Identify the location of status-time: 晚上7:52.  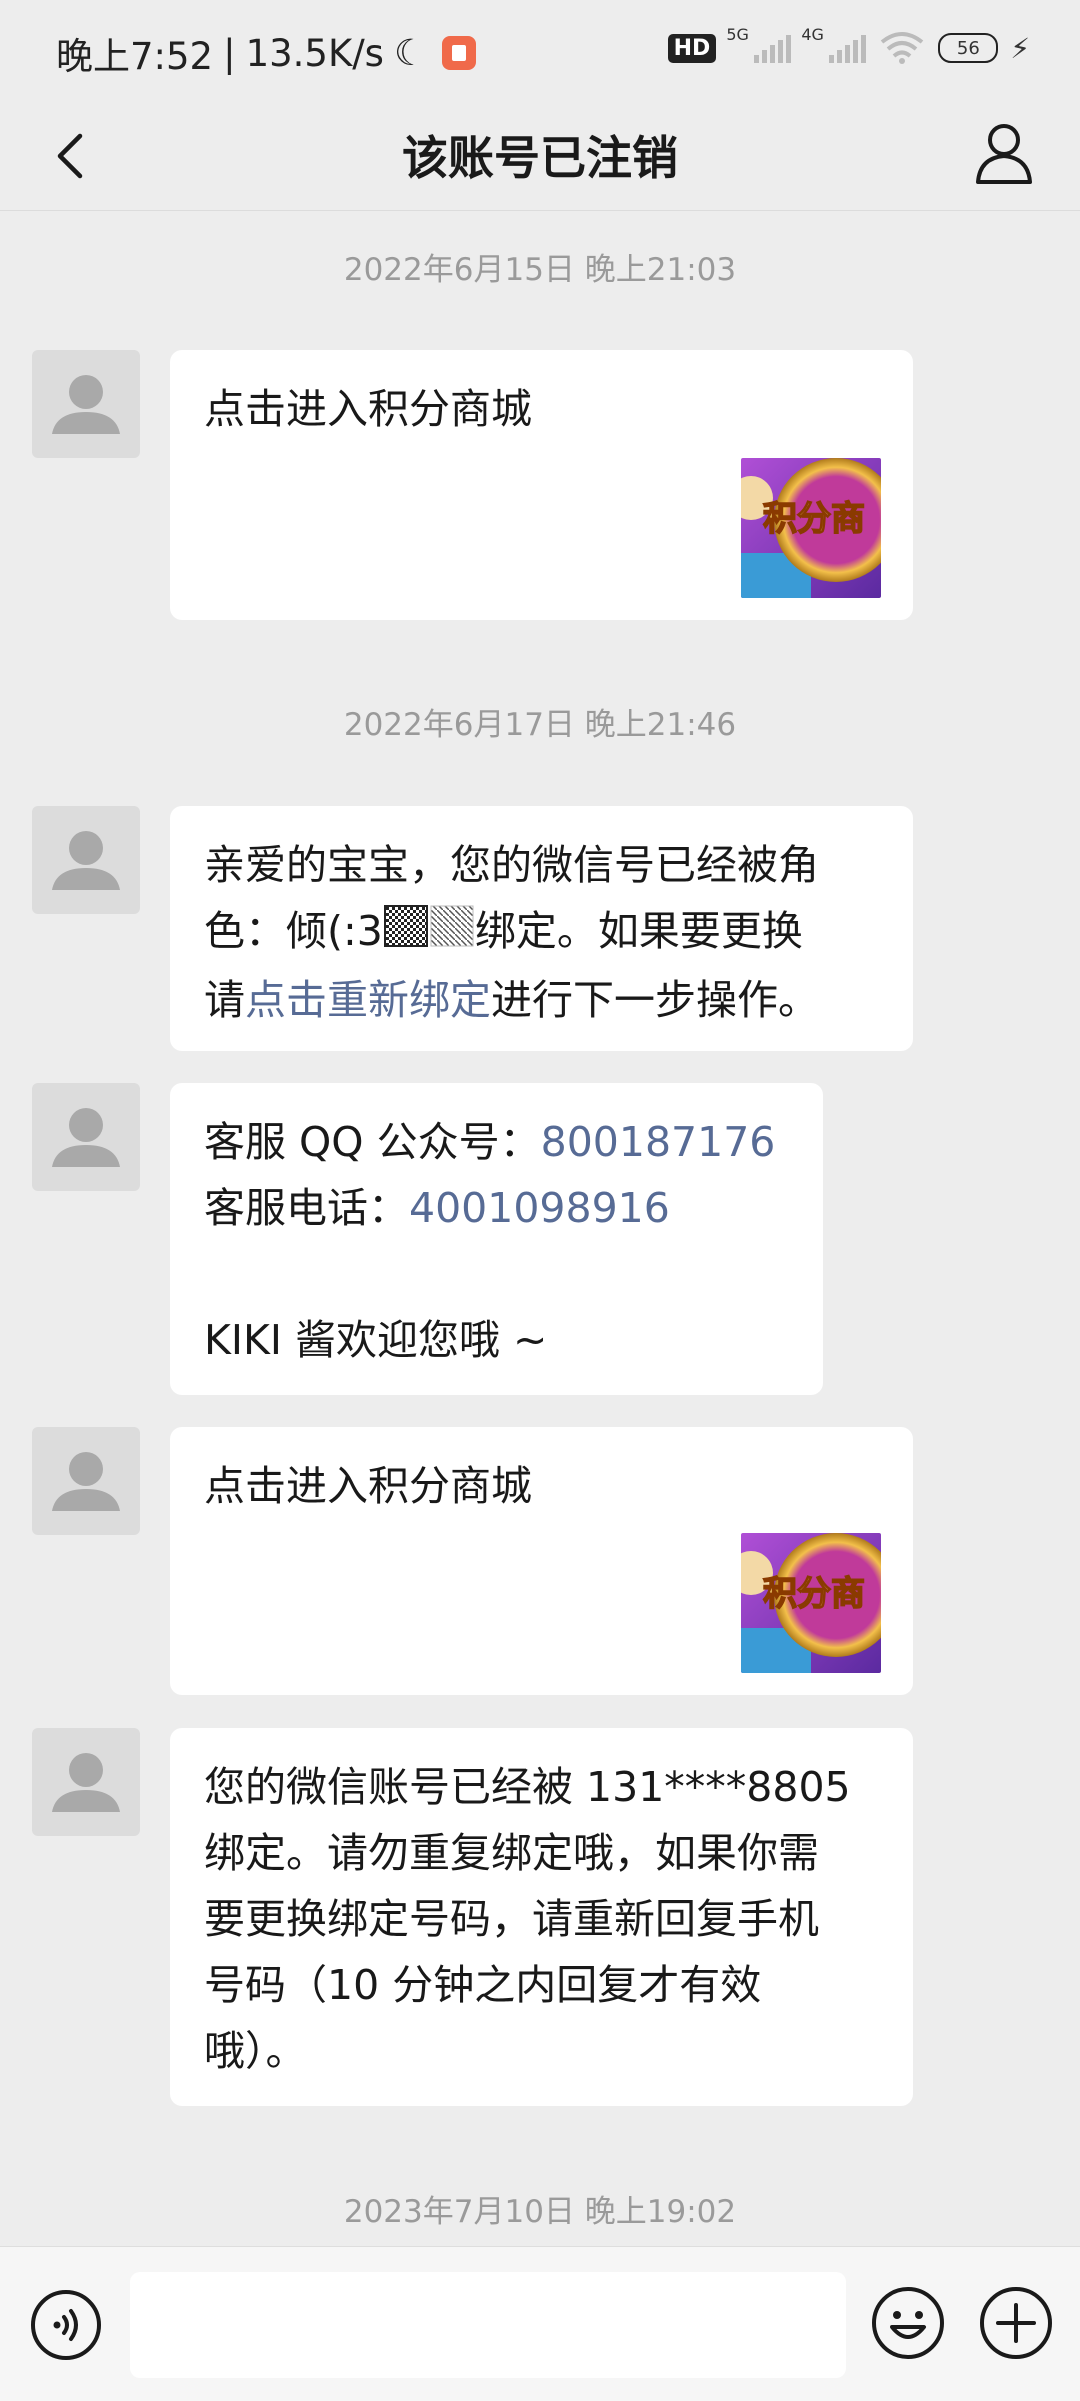
(135, 56).